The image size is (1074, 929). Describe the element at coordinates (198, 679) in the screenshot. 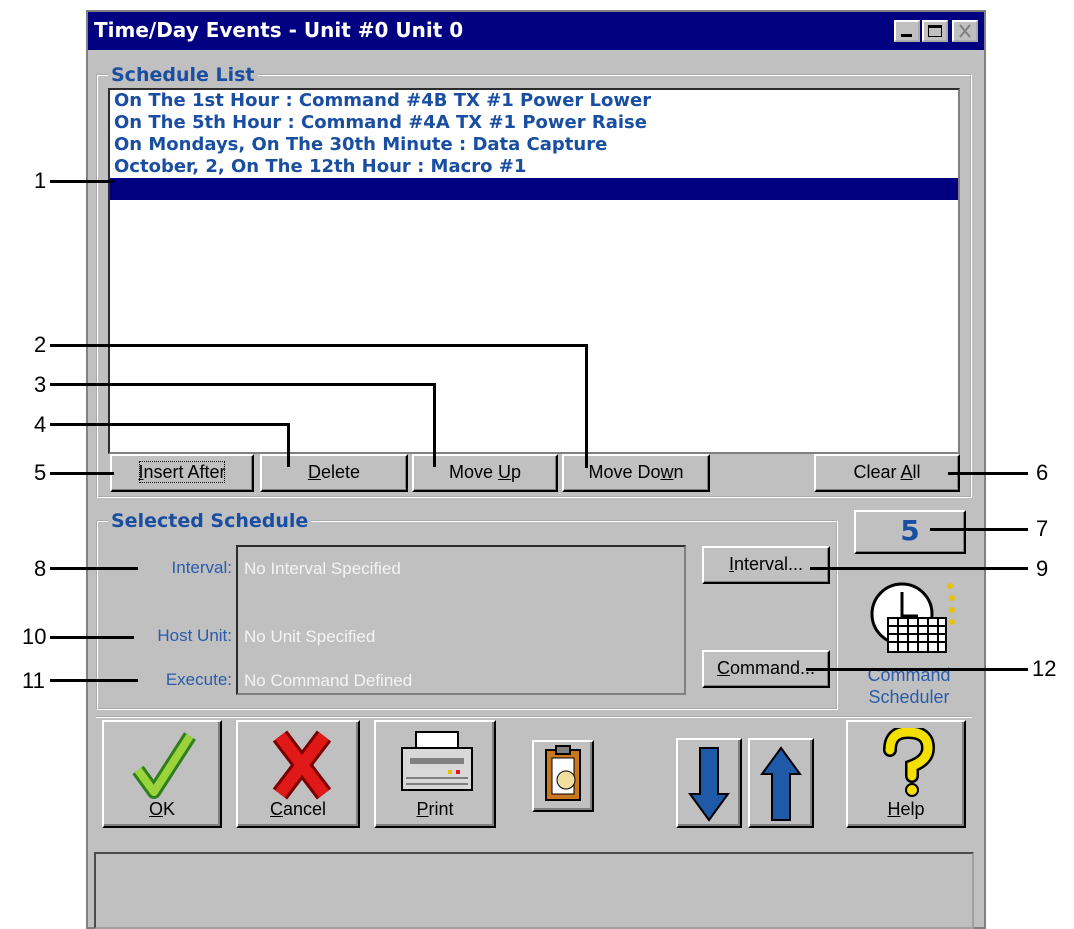

I see `execute-label: Execute:` at that location.